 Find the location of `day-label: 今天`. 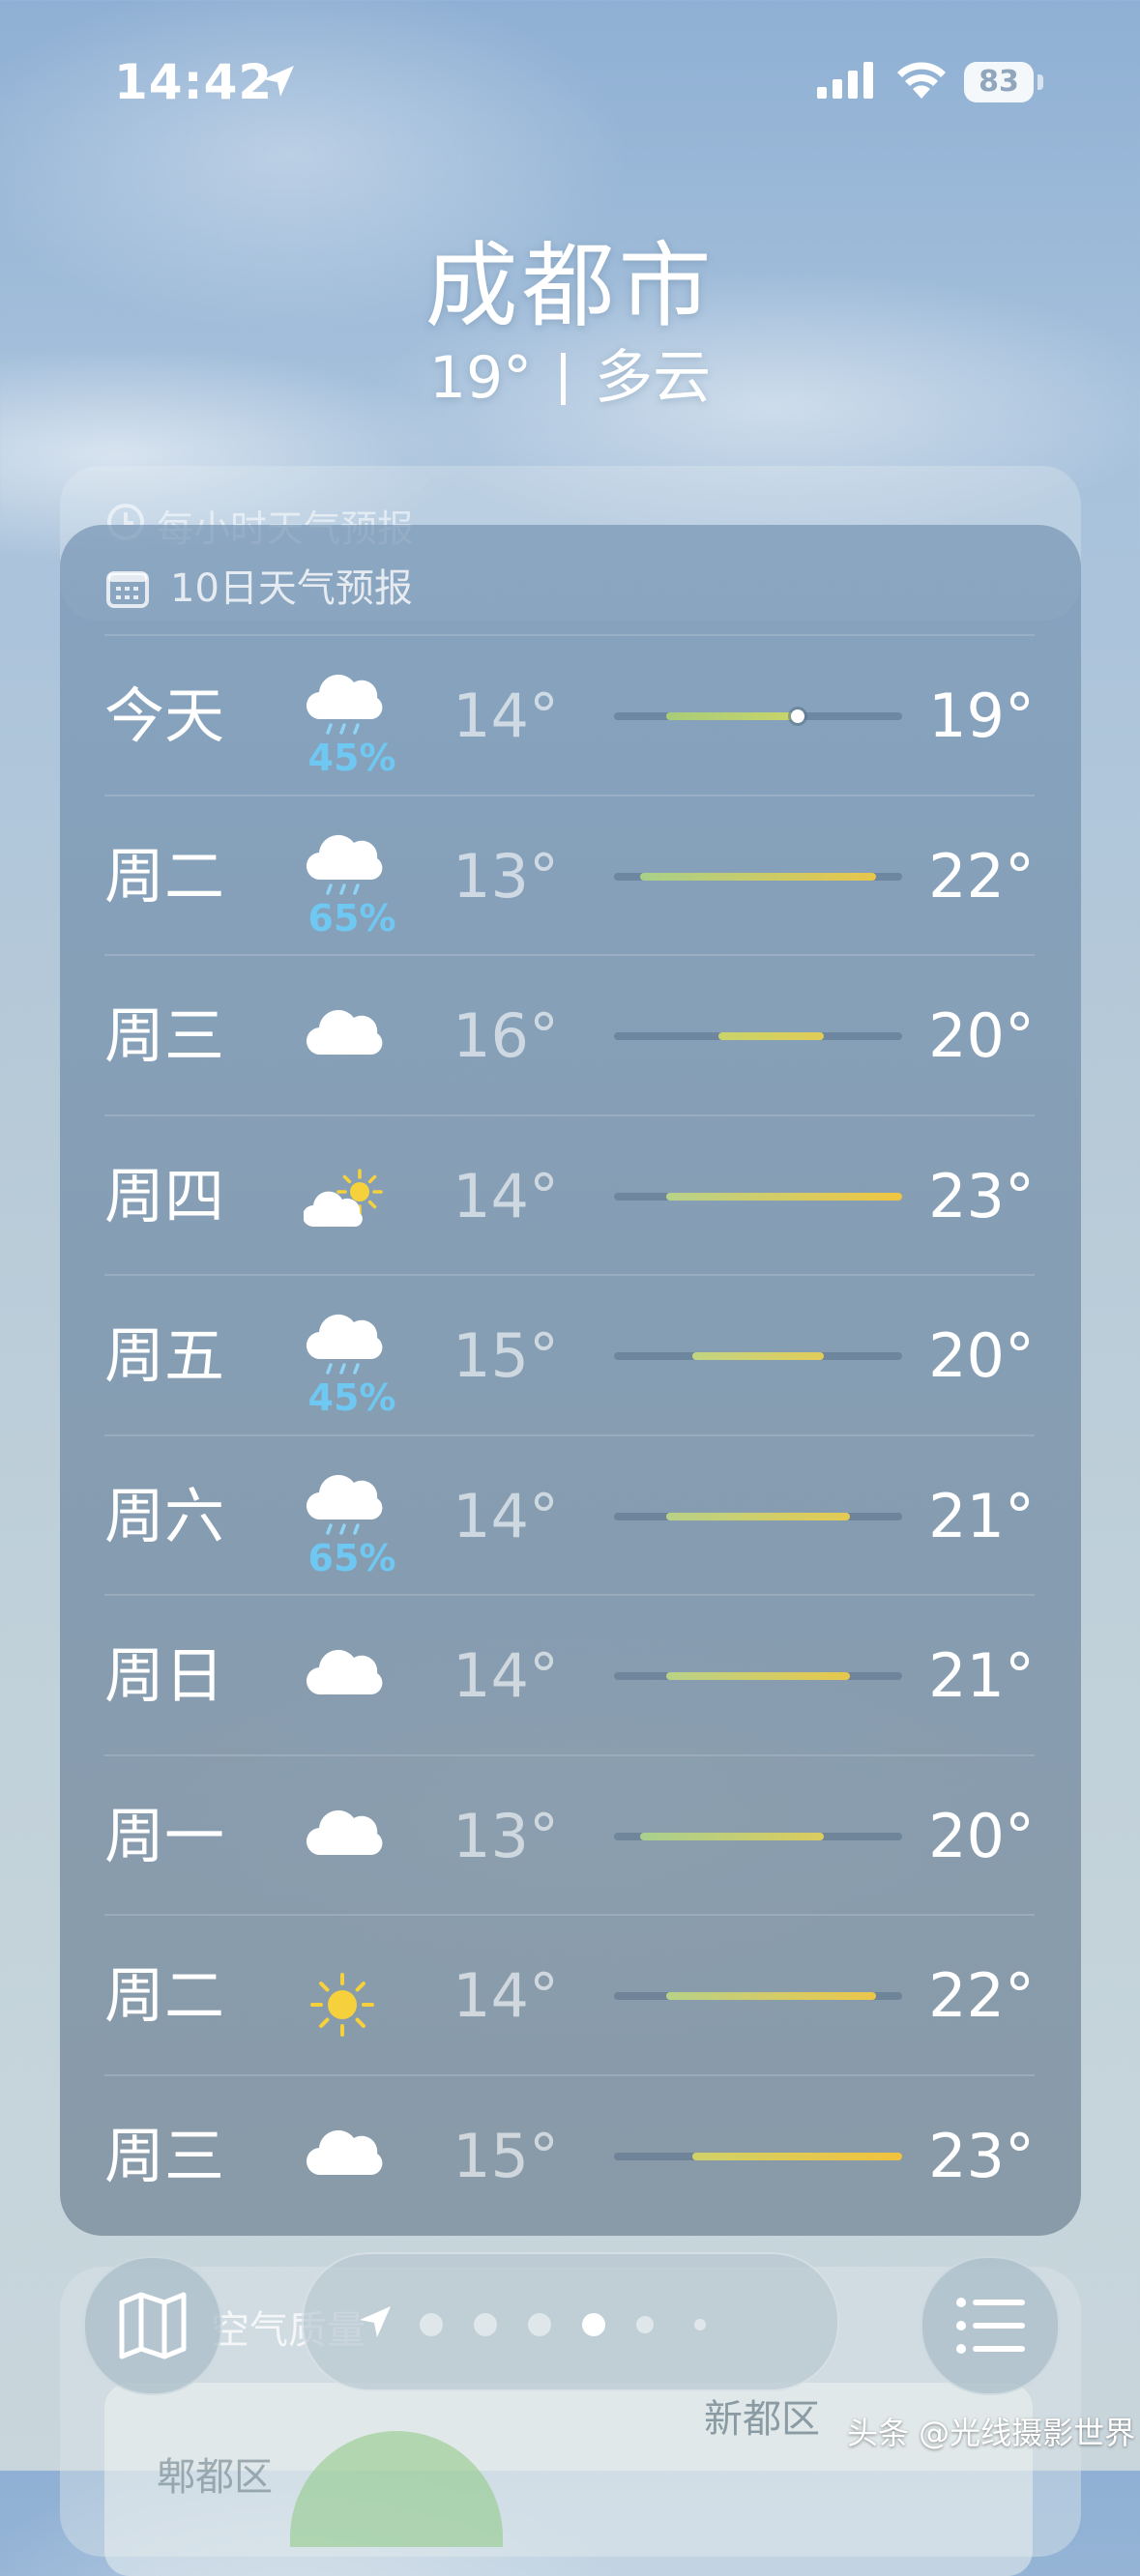

day-label: 今天 is located at coordinates (164, 715).